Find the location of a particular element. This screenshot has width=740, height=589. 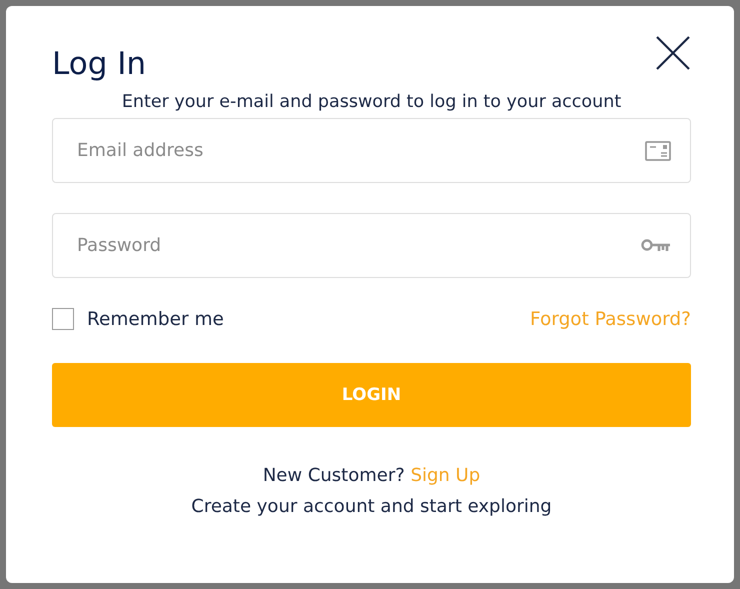

footer-text: Create your account and start exploring is located at coordinates (371, 507).